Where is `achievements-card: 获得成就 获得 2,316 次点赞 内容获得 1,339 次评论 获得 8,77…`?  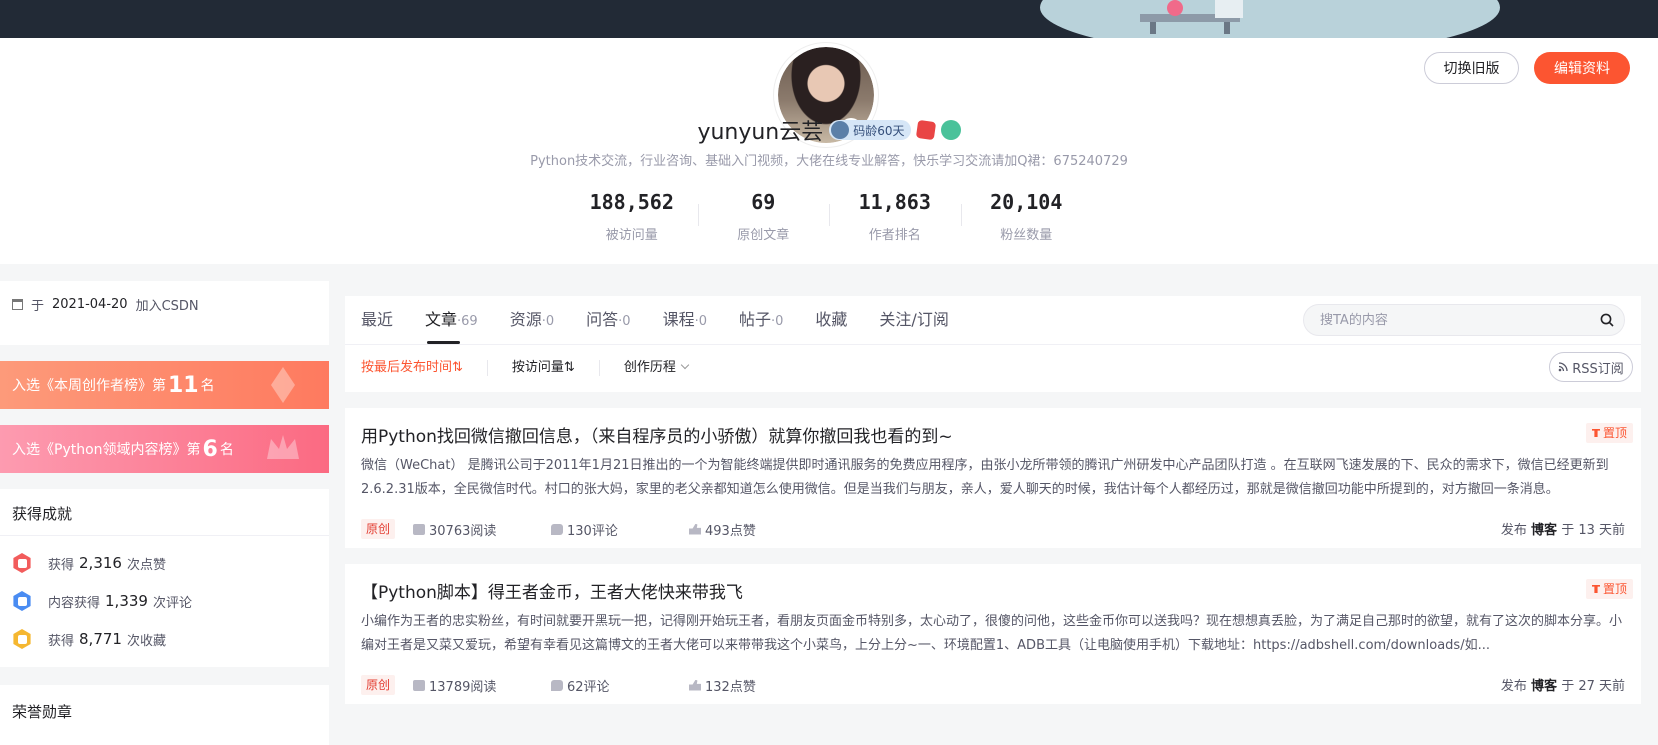
achievements-card: 获得成就 获得 2,316 次点赞 内容获得 1,339 次评论 获得 8,77… is located at coordinates (164, 578).